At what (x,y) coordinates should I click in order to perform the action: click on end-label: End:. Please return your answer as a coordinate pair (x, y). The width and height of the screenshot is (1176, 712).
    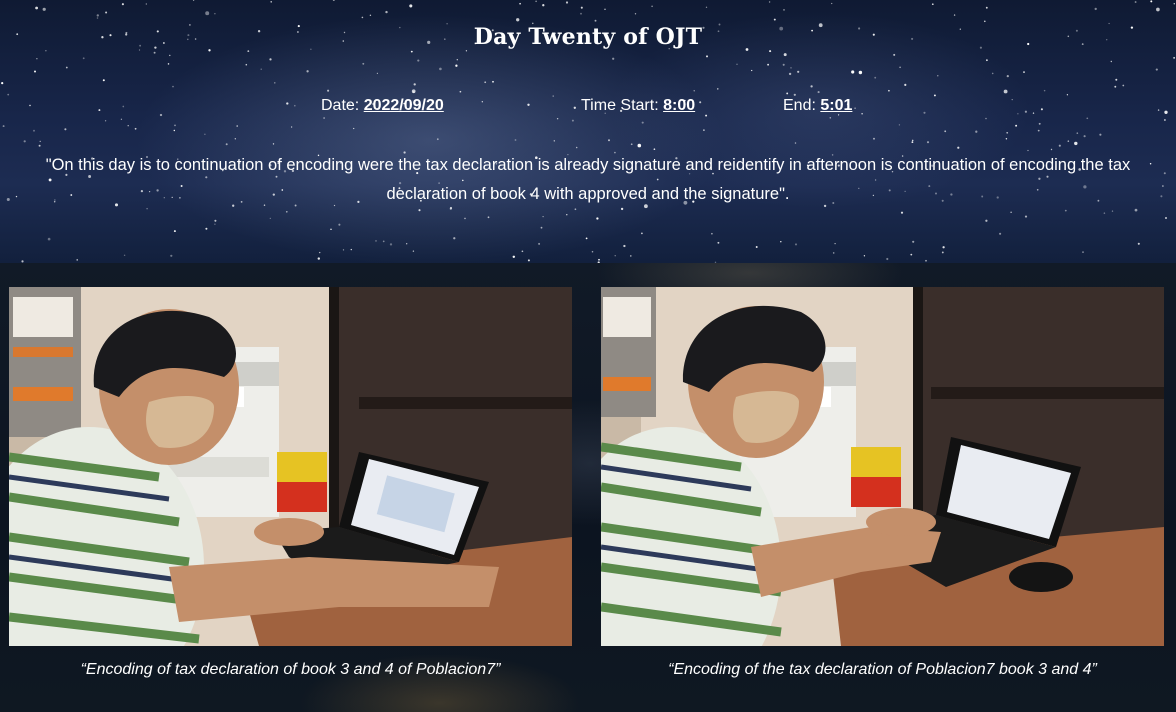
    Looking at the image, I should click on (799, 105).